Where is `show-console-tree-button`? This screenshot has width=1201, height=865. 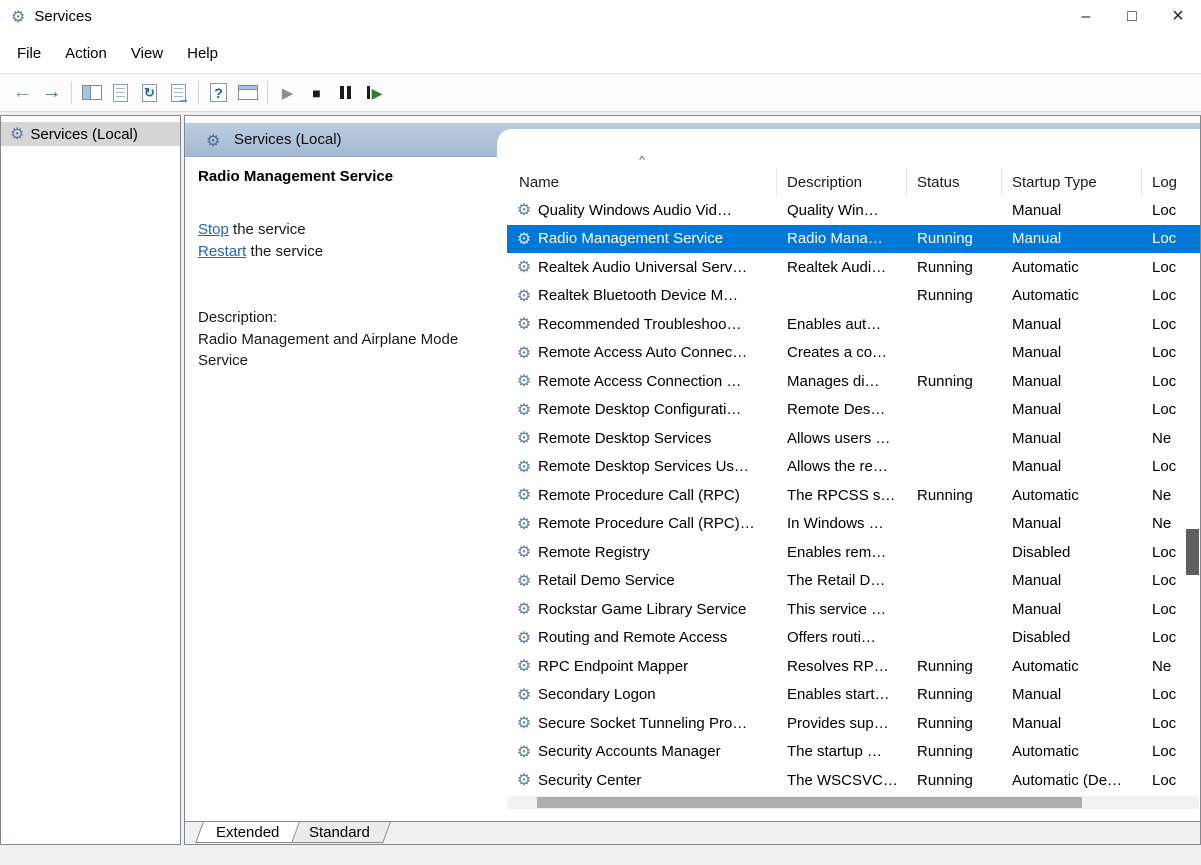 show-console-tree-button is located at coordinates (91, 92).